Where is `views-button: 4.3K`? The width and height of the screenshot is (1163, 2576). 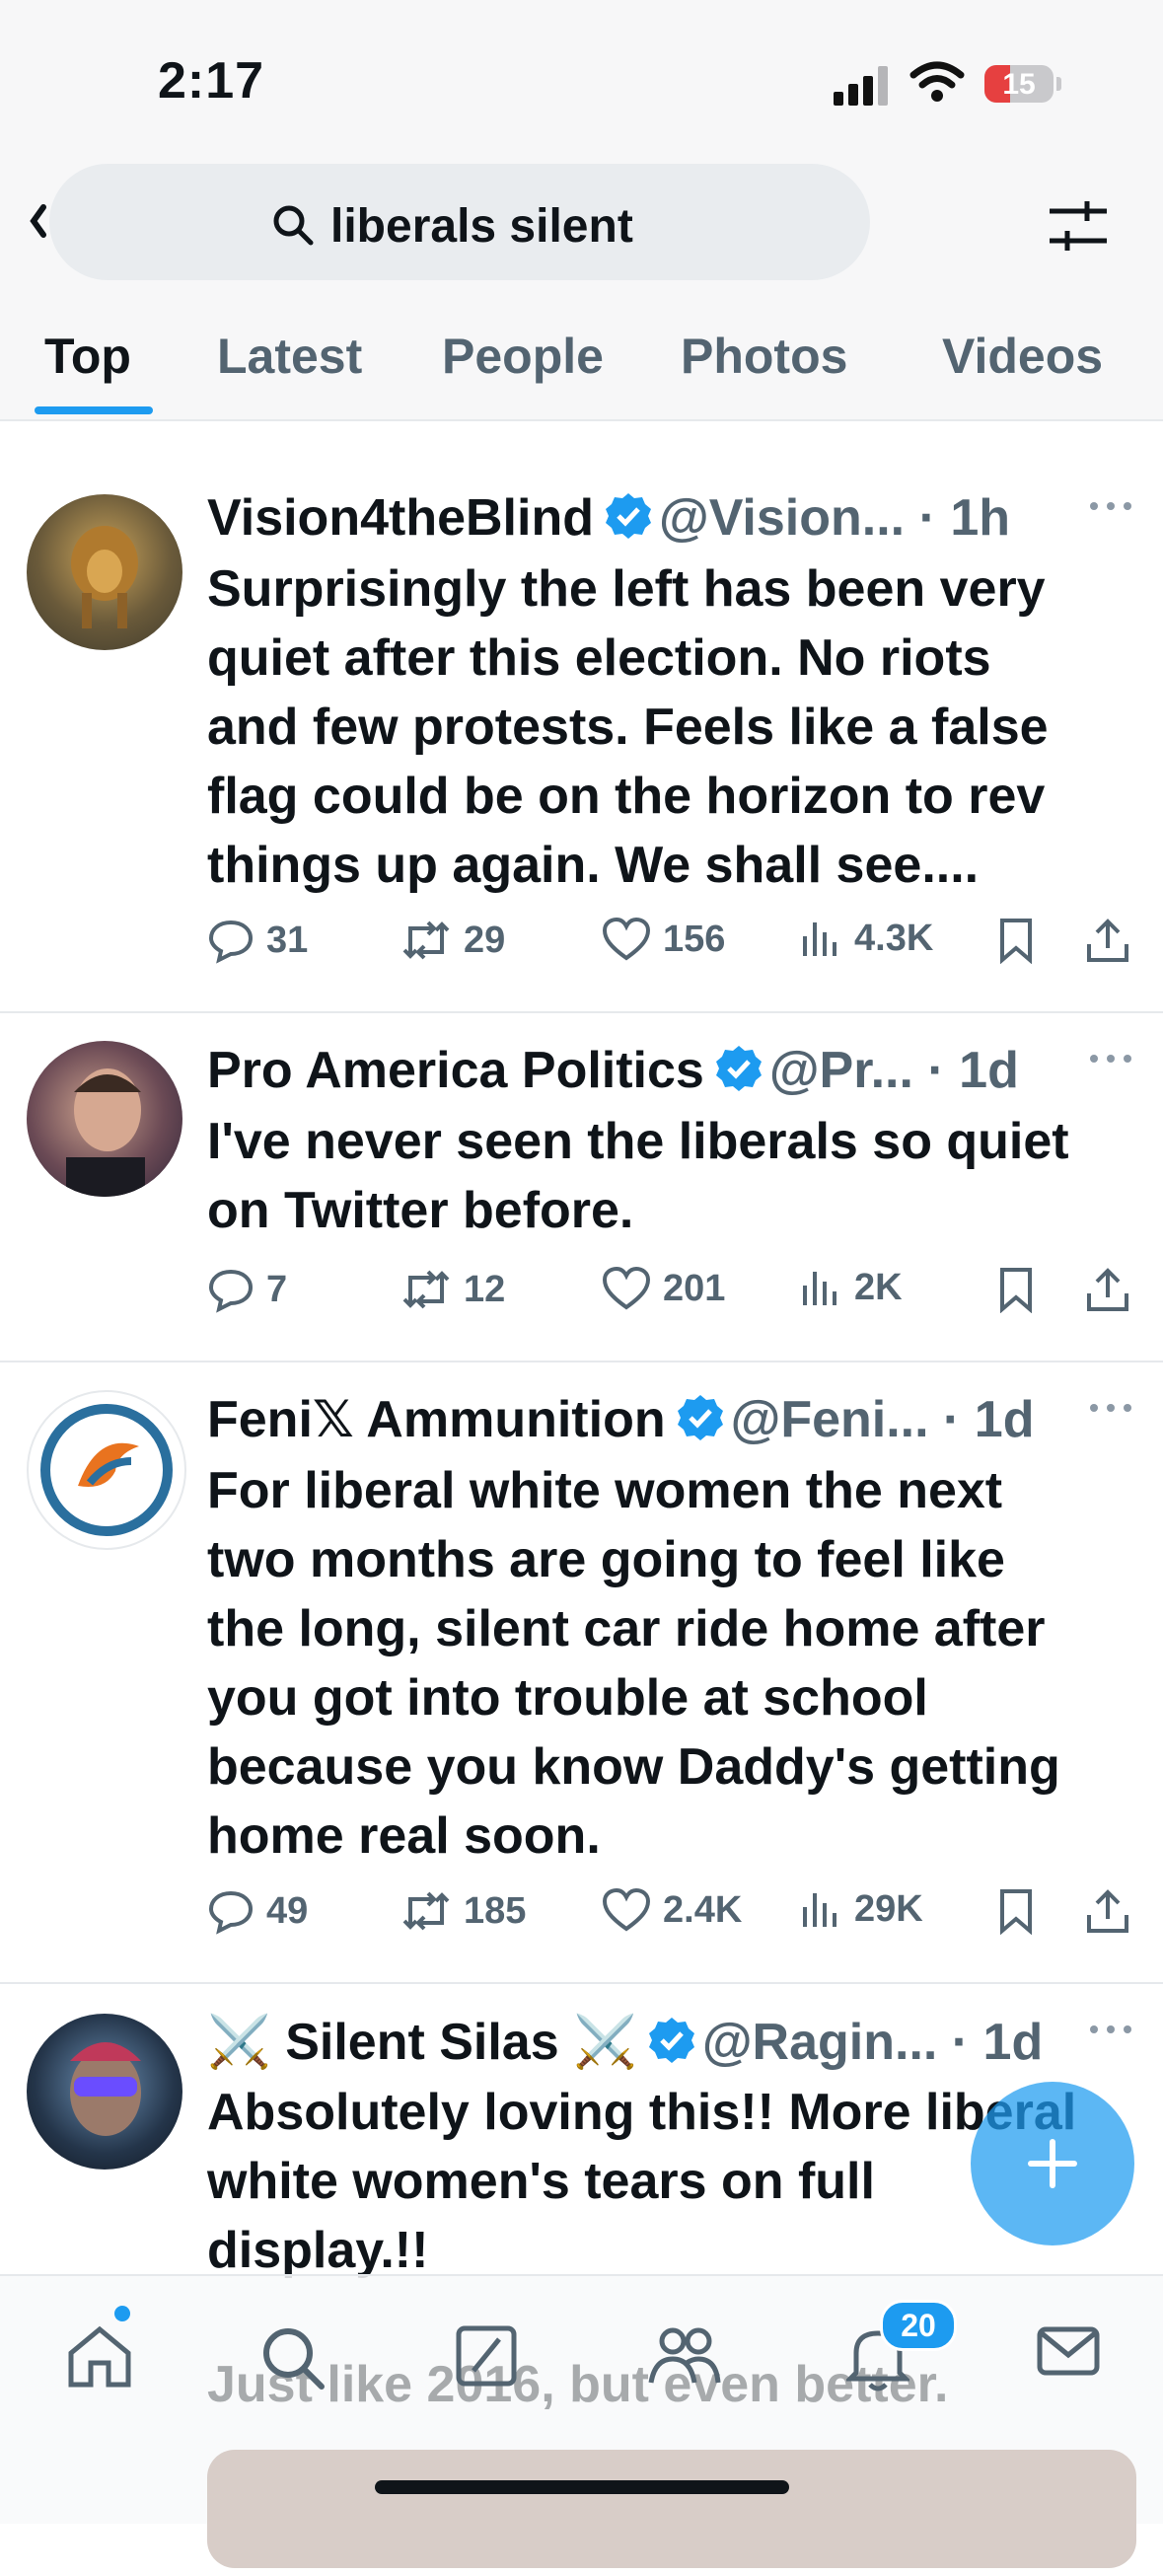
views-button: 4.3K is located at coordinates (866, 938).